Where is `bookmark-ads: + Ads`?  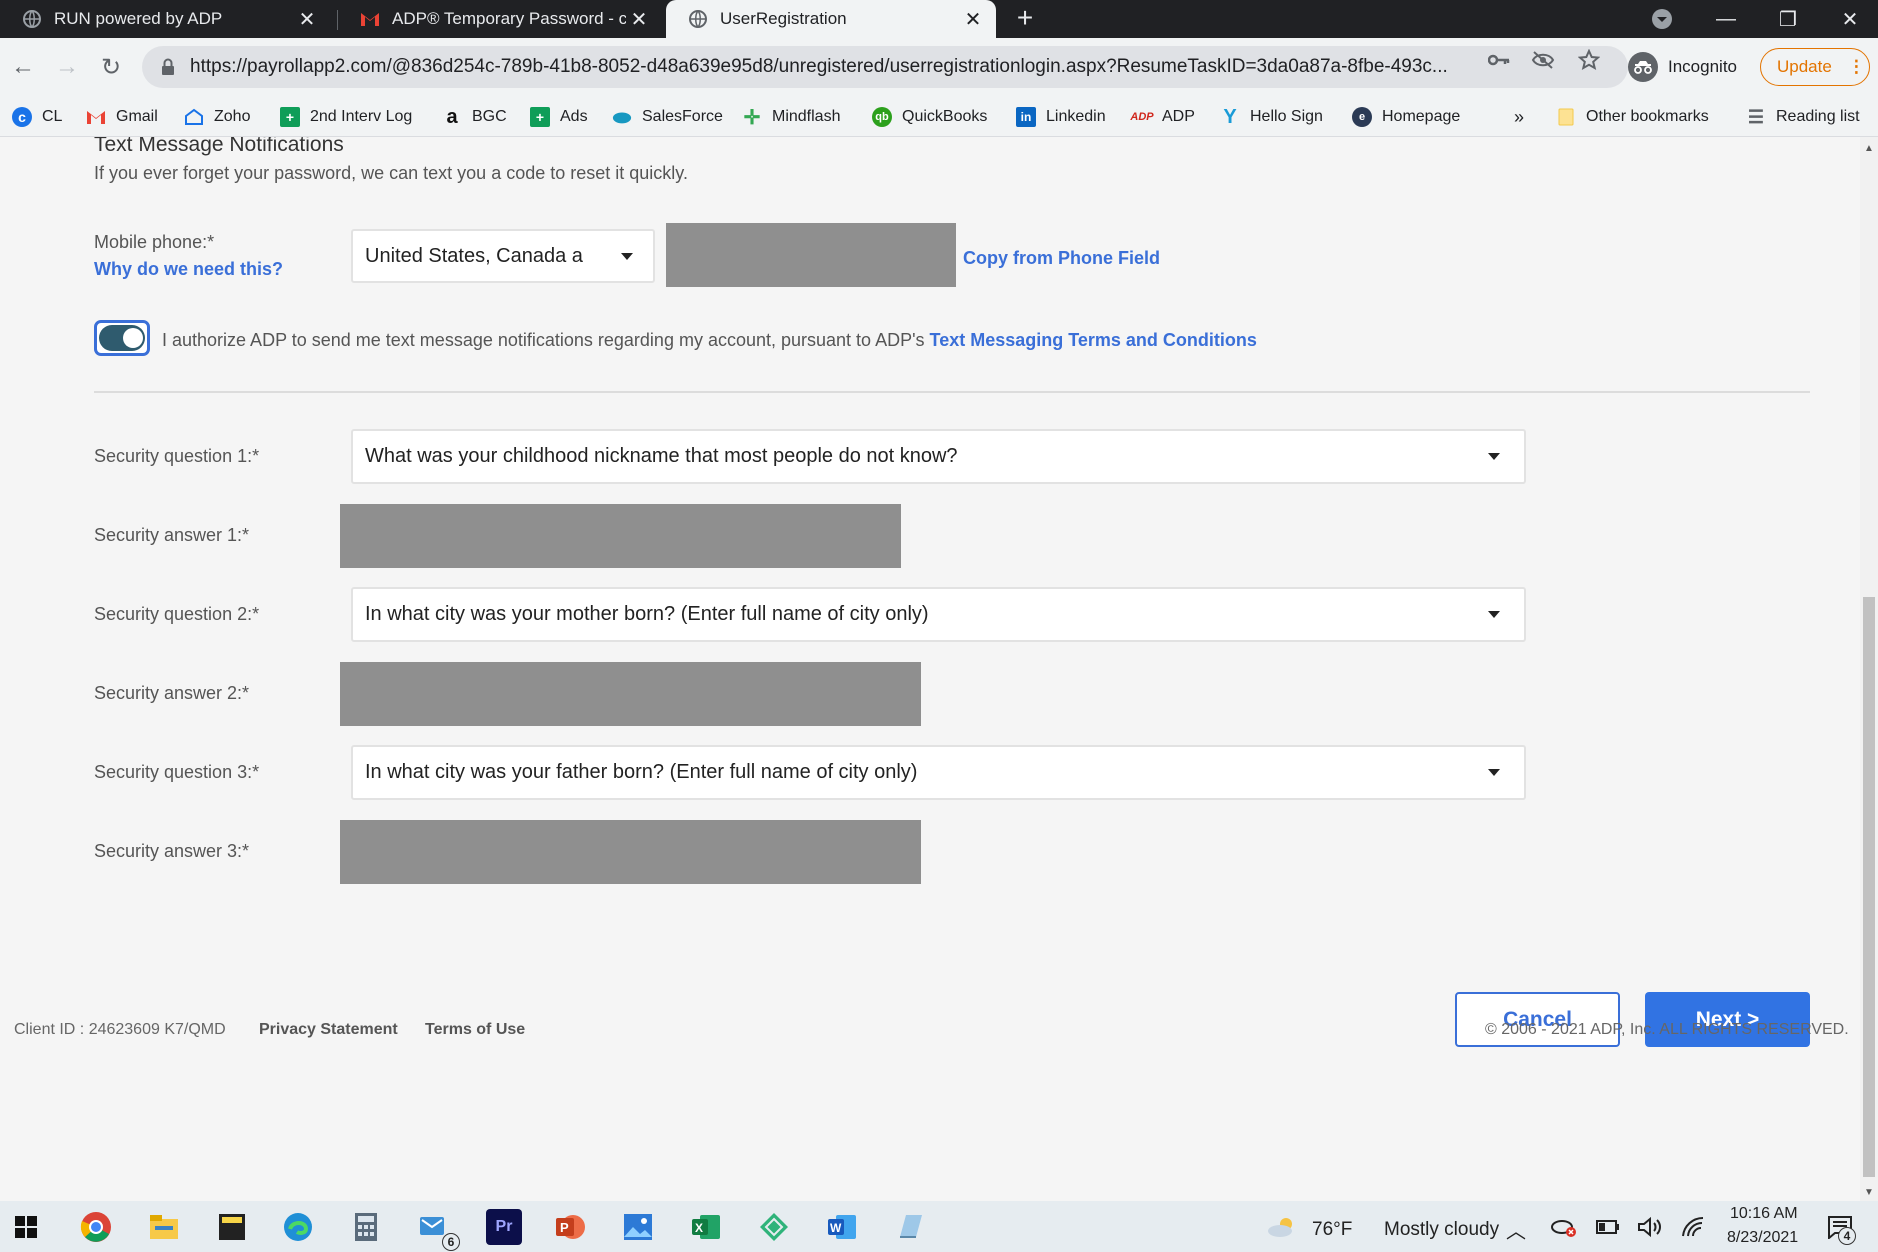 bookmark-ads: + Ads is located at coordinates (559, 117).